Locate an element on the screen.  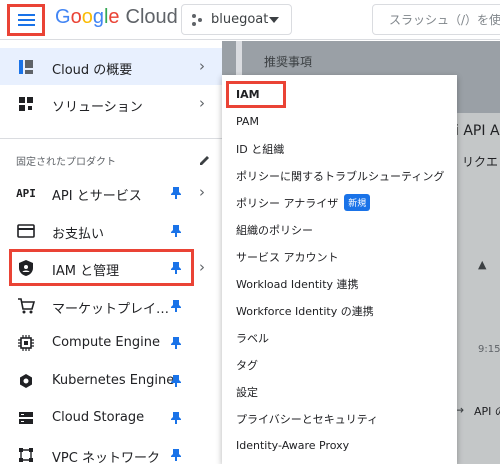
submenu-item-tags: タグ is located at coordinates (339, 364).